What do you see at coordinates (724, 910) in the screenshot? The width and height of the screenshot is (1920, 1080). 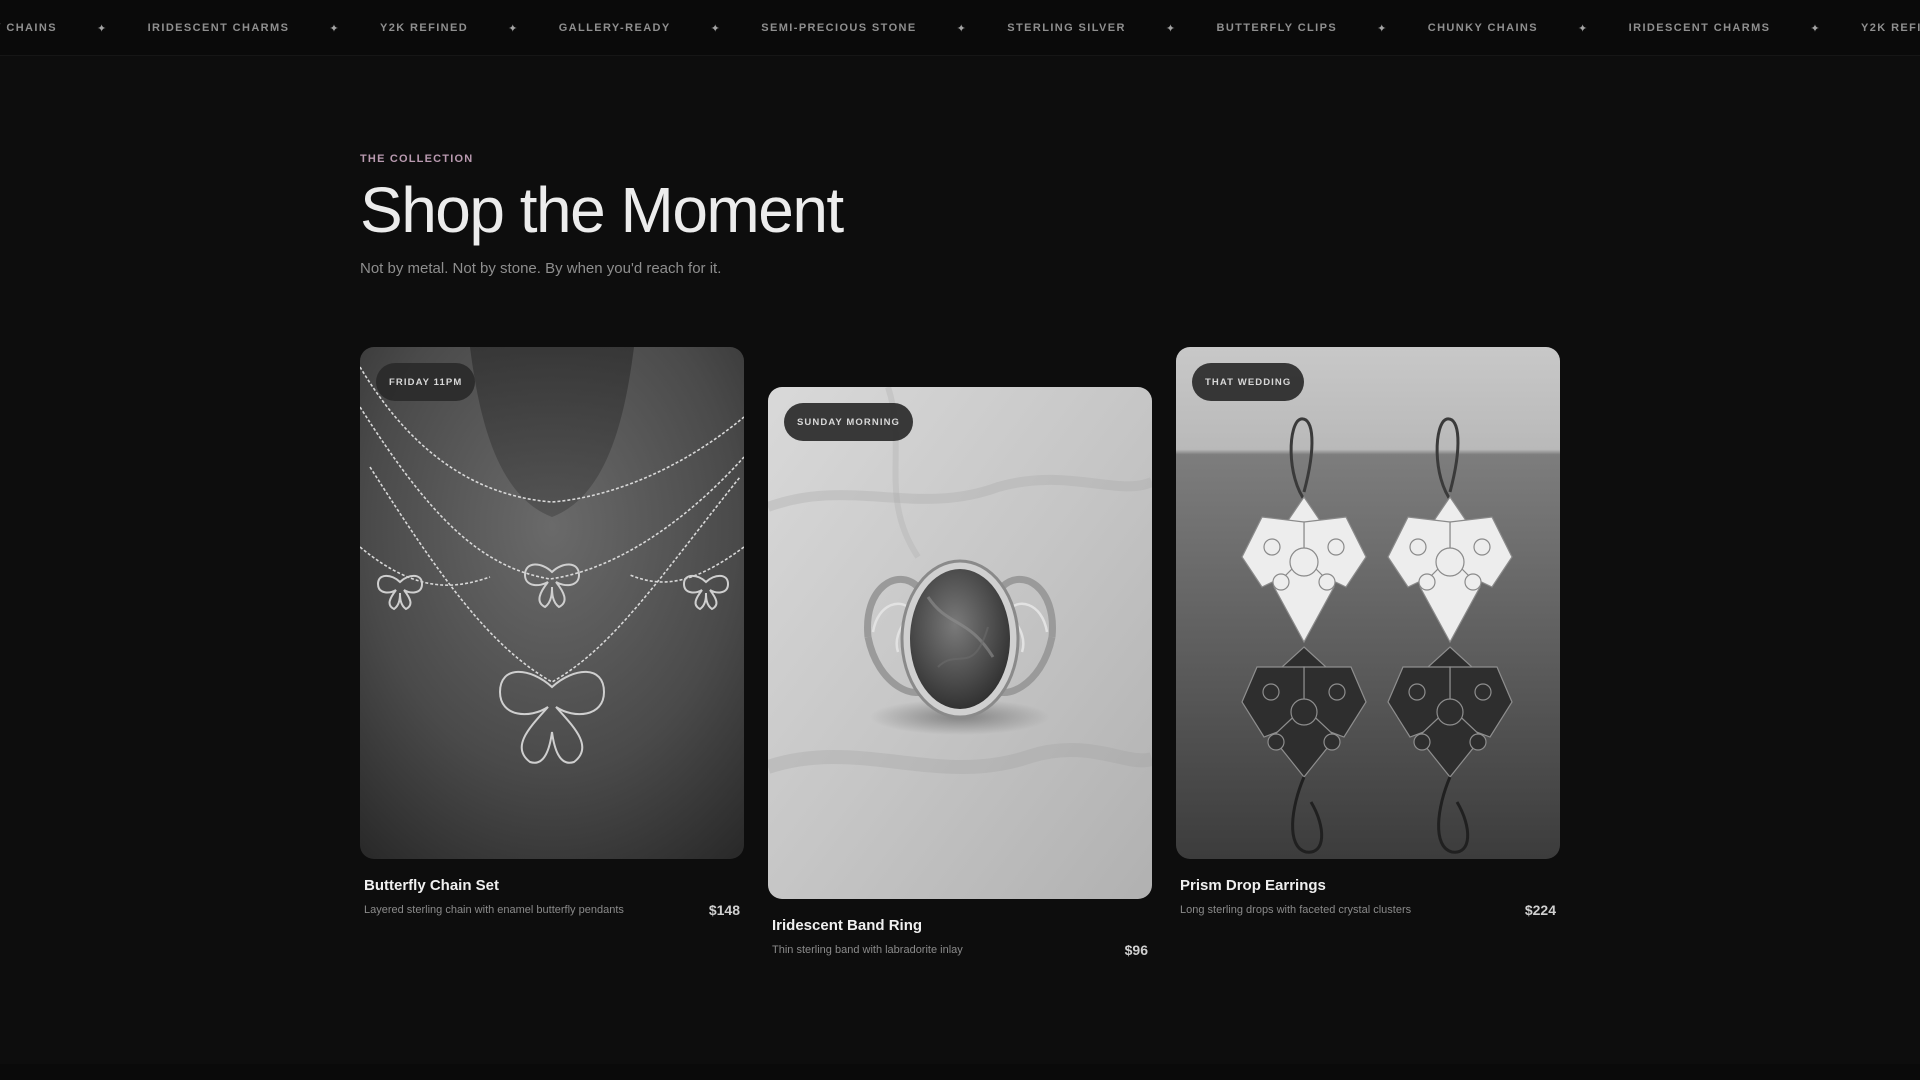 I see `product-price: $148` at bounding box center [724, 910].